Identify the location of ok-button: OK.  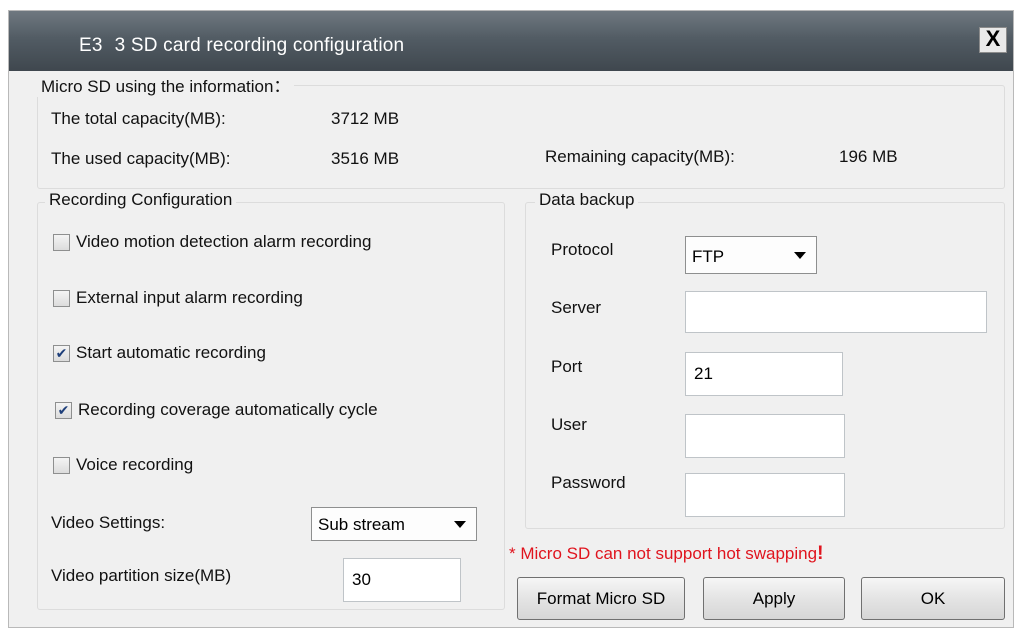
(933, 598).